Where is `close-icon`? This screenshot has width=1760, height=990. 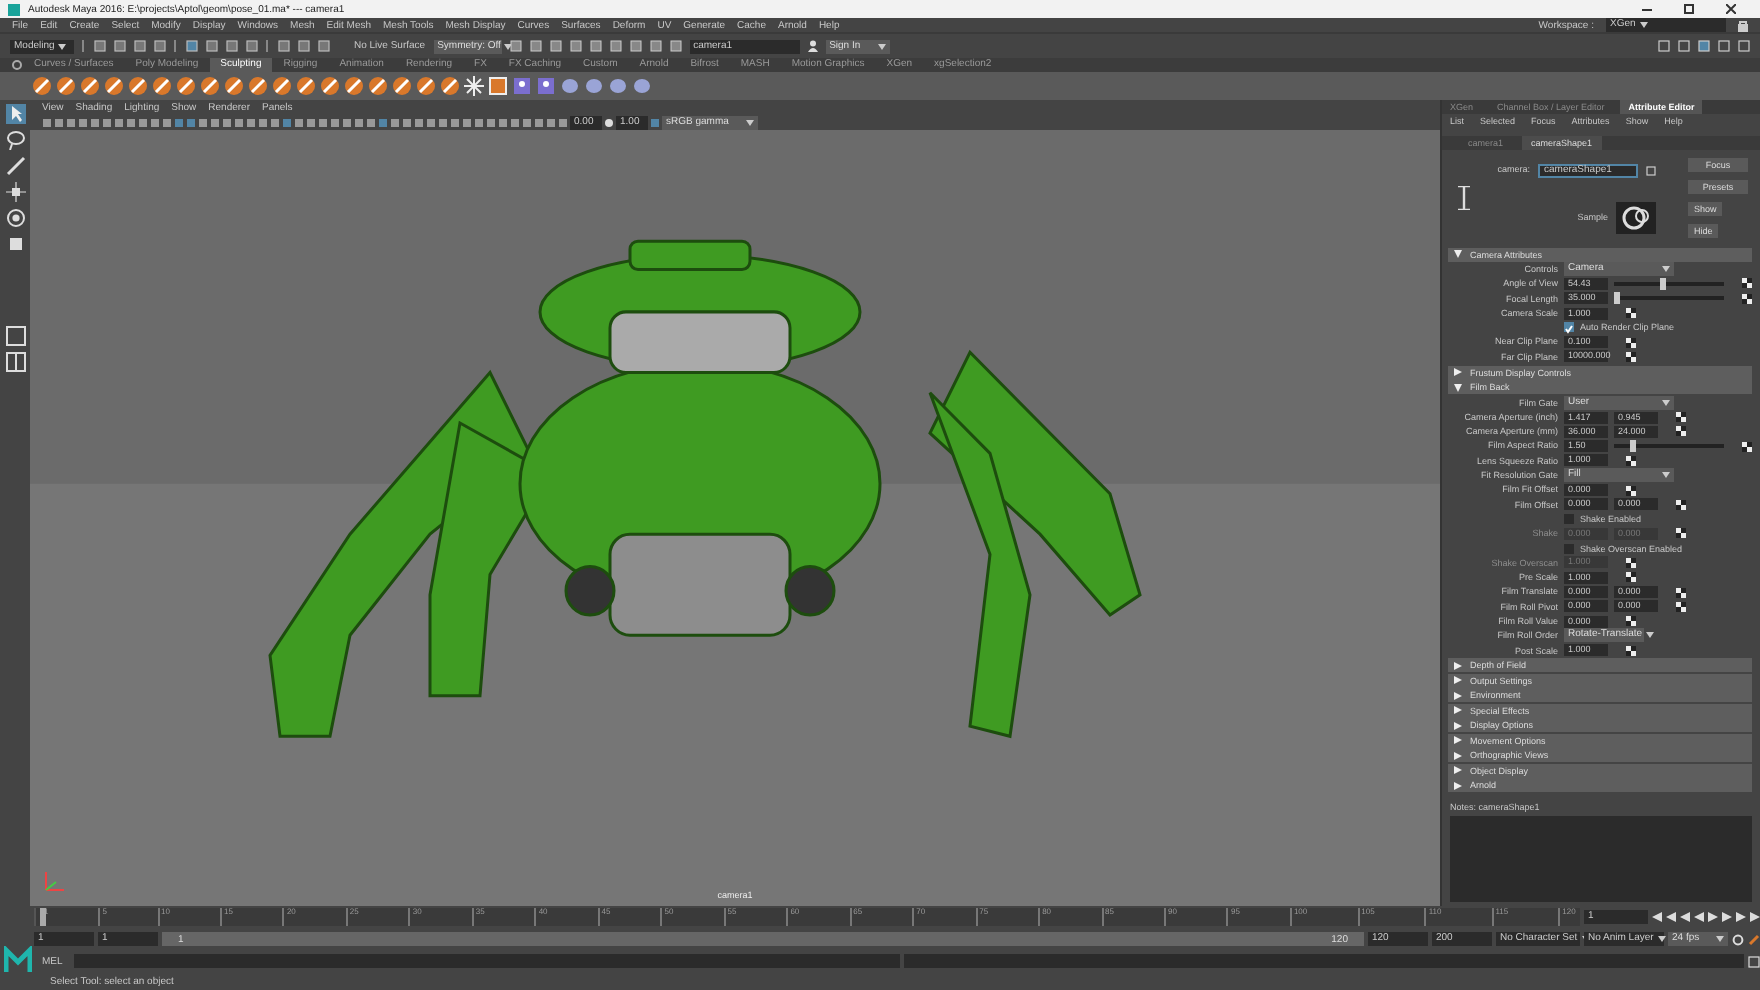
close-icon is located at coordinates (1731, 9).